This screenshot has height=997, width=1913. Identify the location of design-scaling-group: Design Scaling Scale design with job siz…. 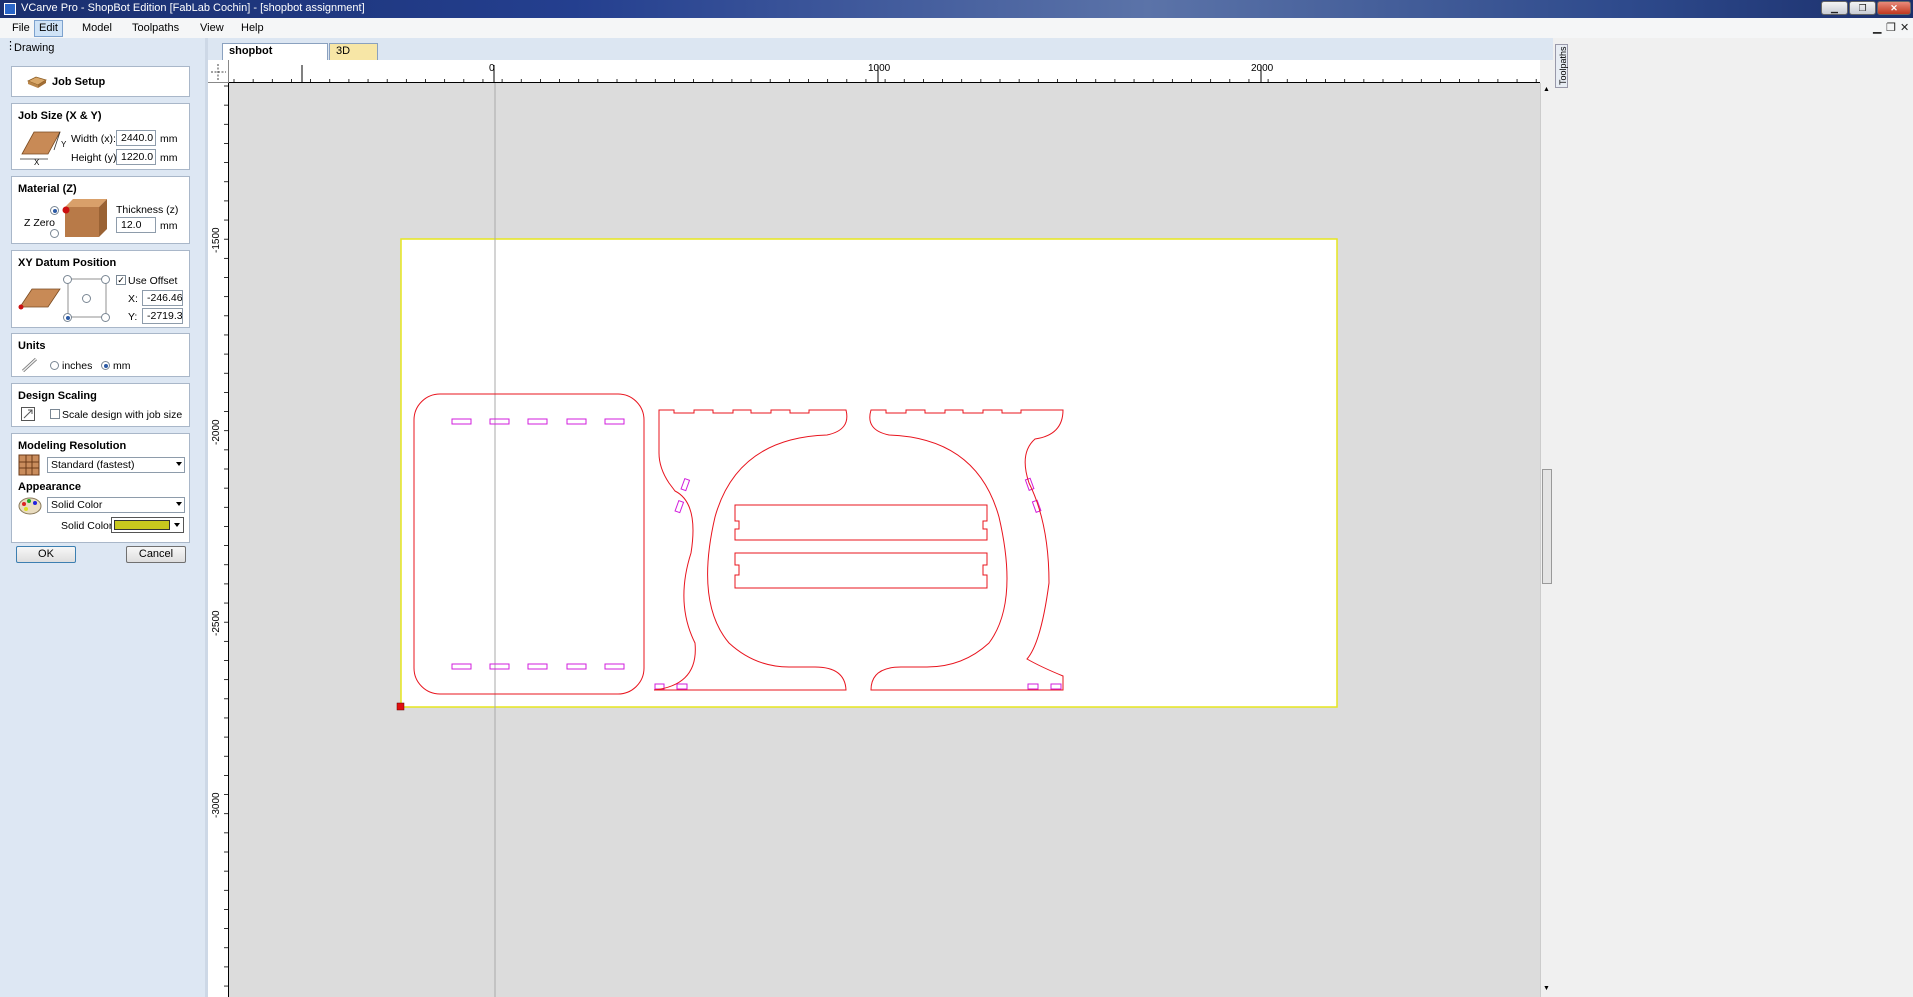
(100, 405).